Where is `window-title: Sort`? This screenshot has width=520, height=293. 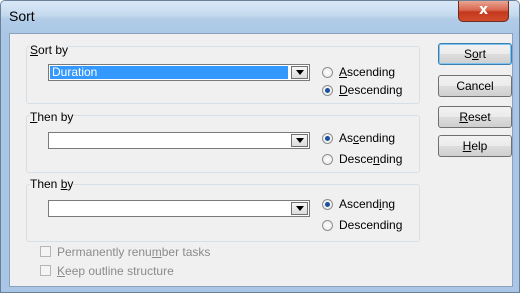
window-title: Sort is located at coordinates (22, 16).